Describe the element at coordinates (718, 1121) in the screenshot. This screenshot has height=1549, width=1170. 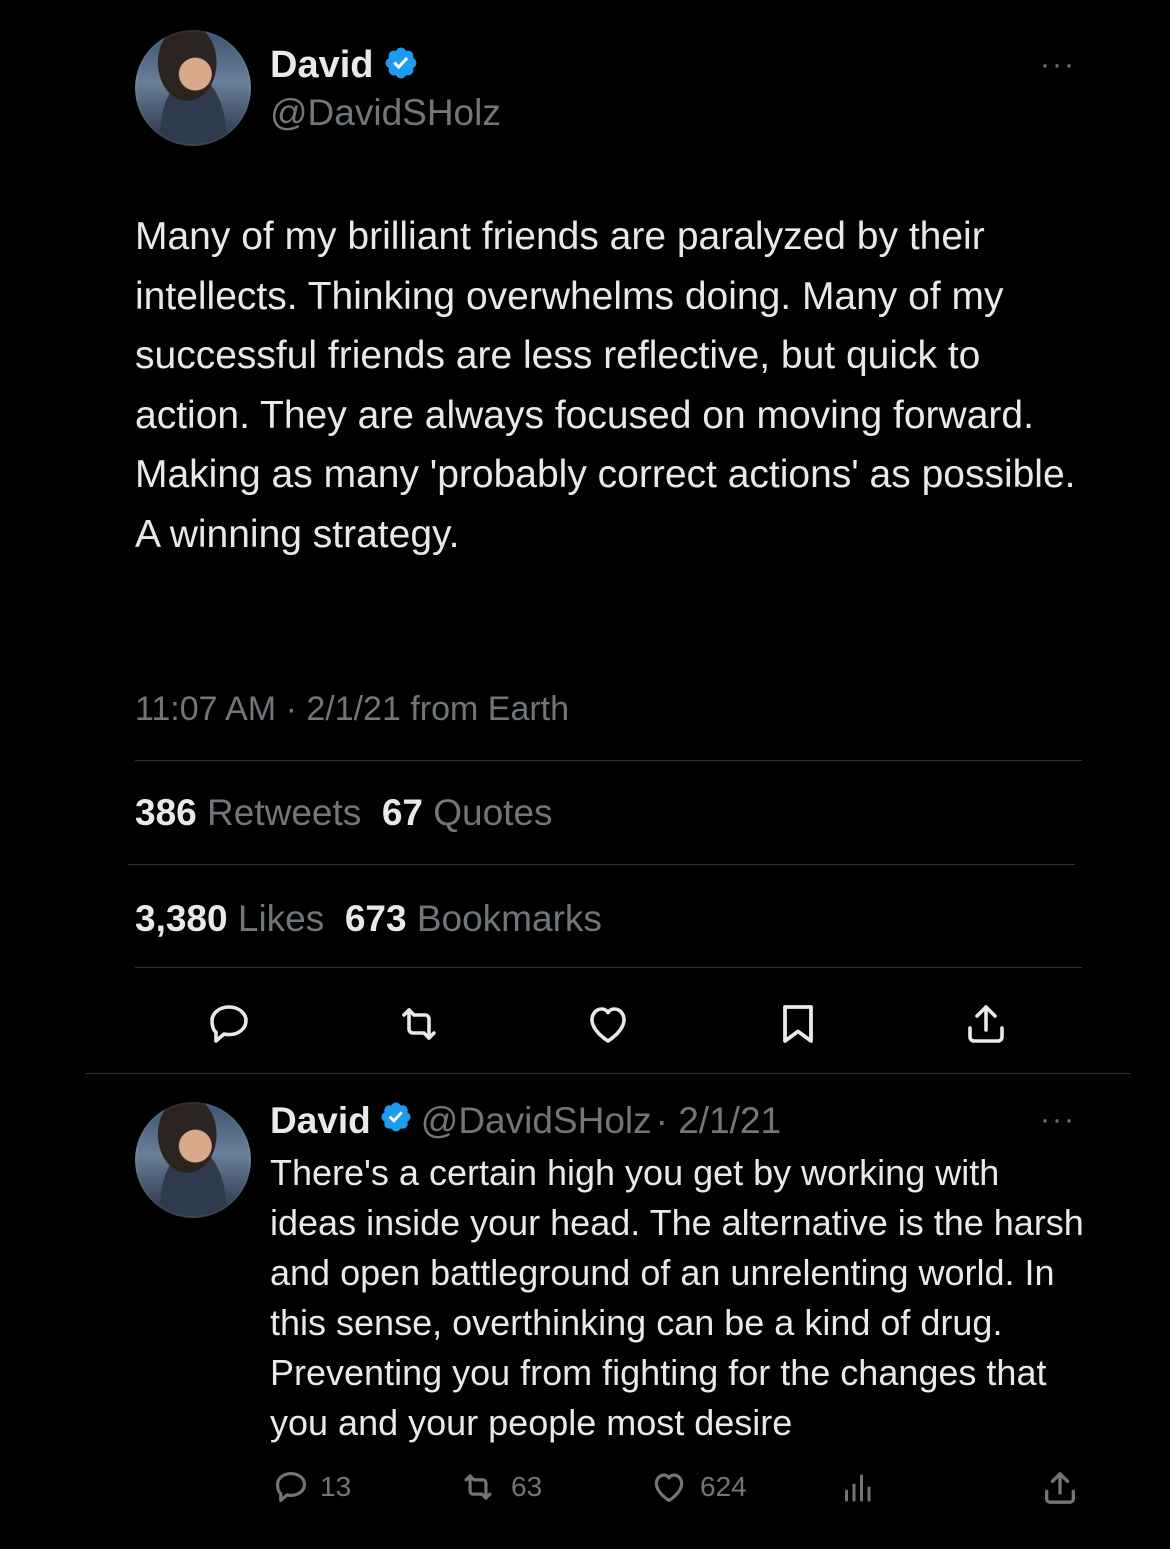
I see `reply-date: · 2/1/21` at that location.